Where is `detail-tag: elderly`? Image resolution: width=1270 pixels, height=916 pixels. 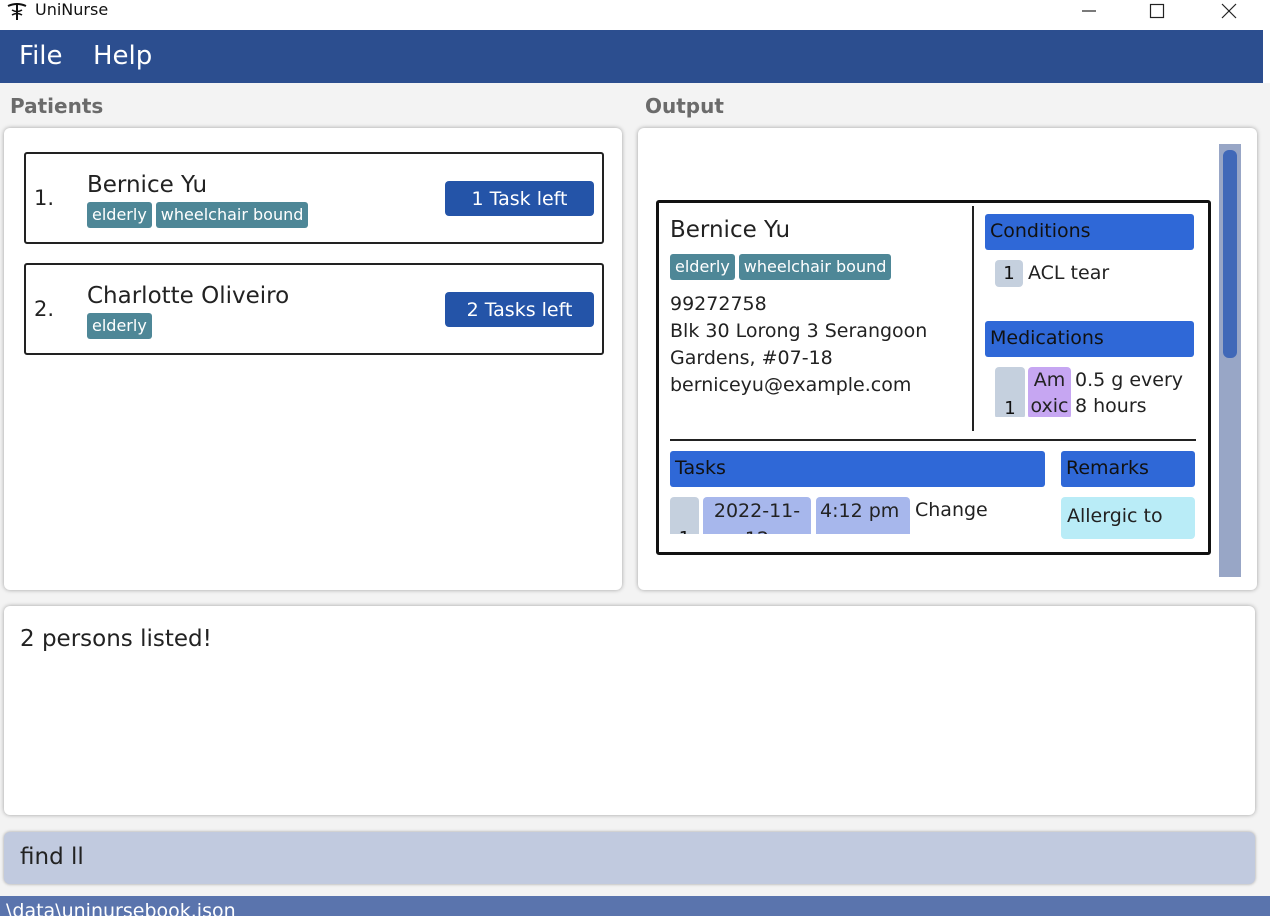
detail-tag: elderly is located at coordinates (702, 267).